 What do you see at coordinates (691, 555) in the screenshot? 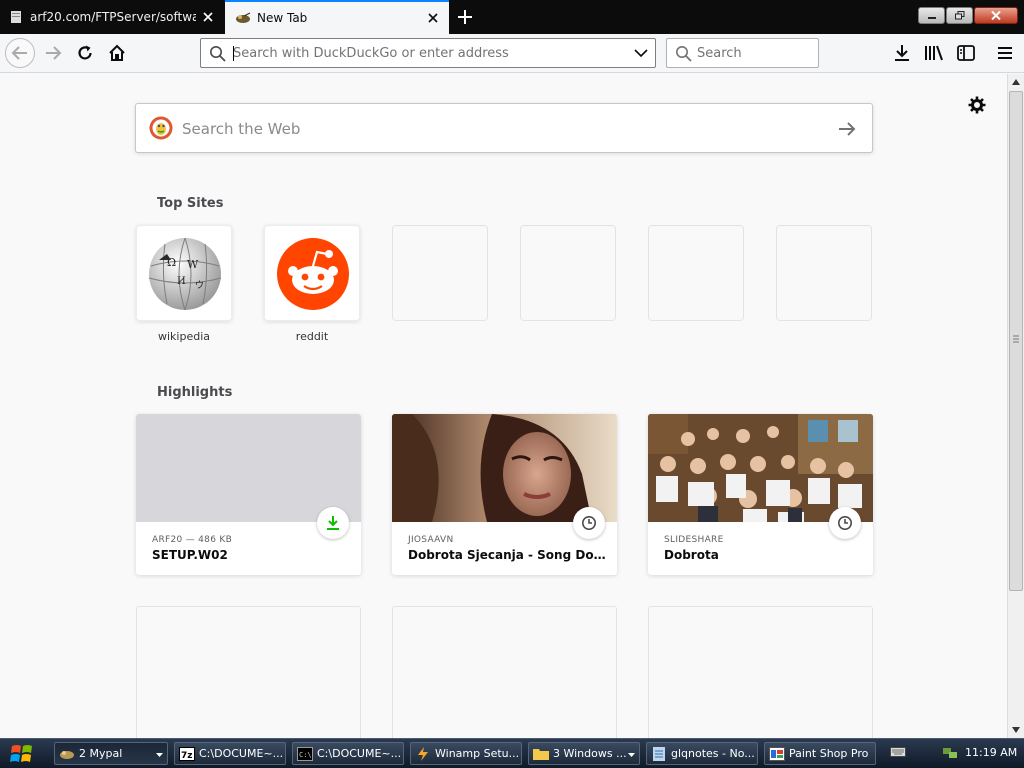
I see `card-title: Dobrota` at bounding box center [691, 555].